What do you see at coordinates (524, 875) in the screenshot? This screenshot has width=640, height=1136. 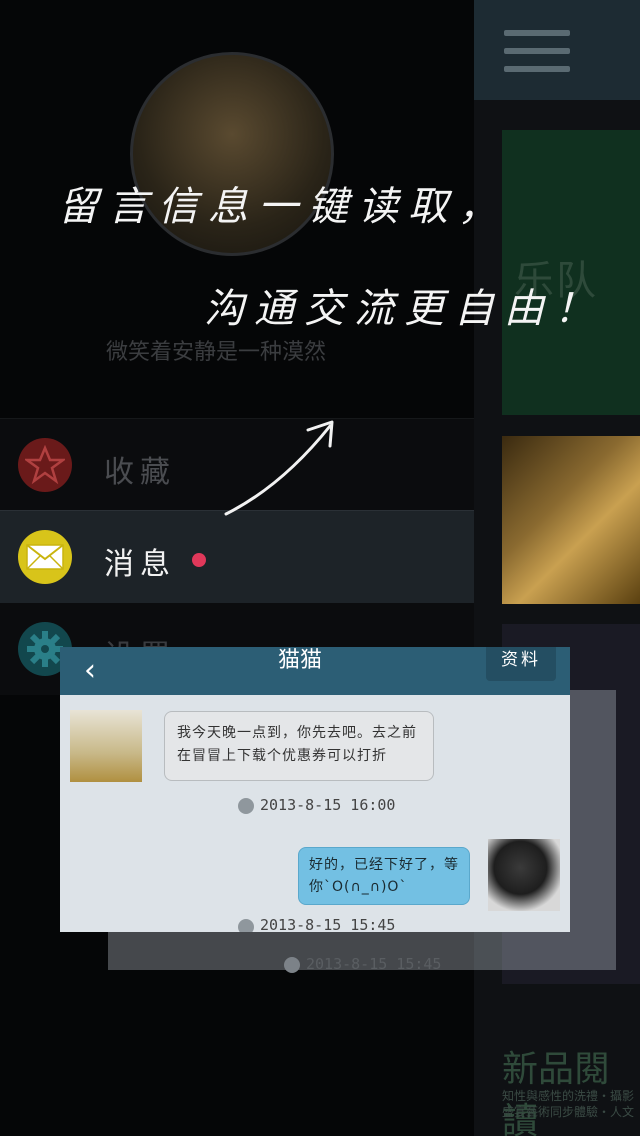 I see `my-avatar` at bounding box center [524, 875].